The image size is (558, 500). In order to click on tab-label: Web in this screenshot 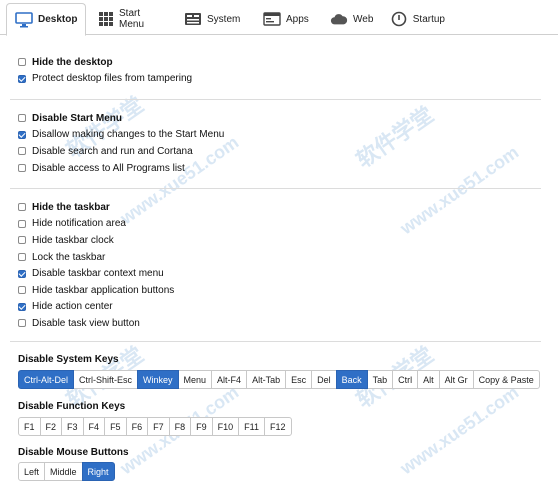, I will do `click(363, 19)`.